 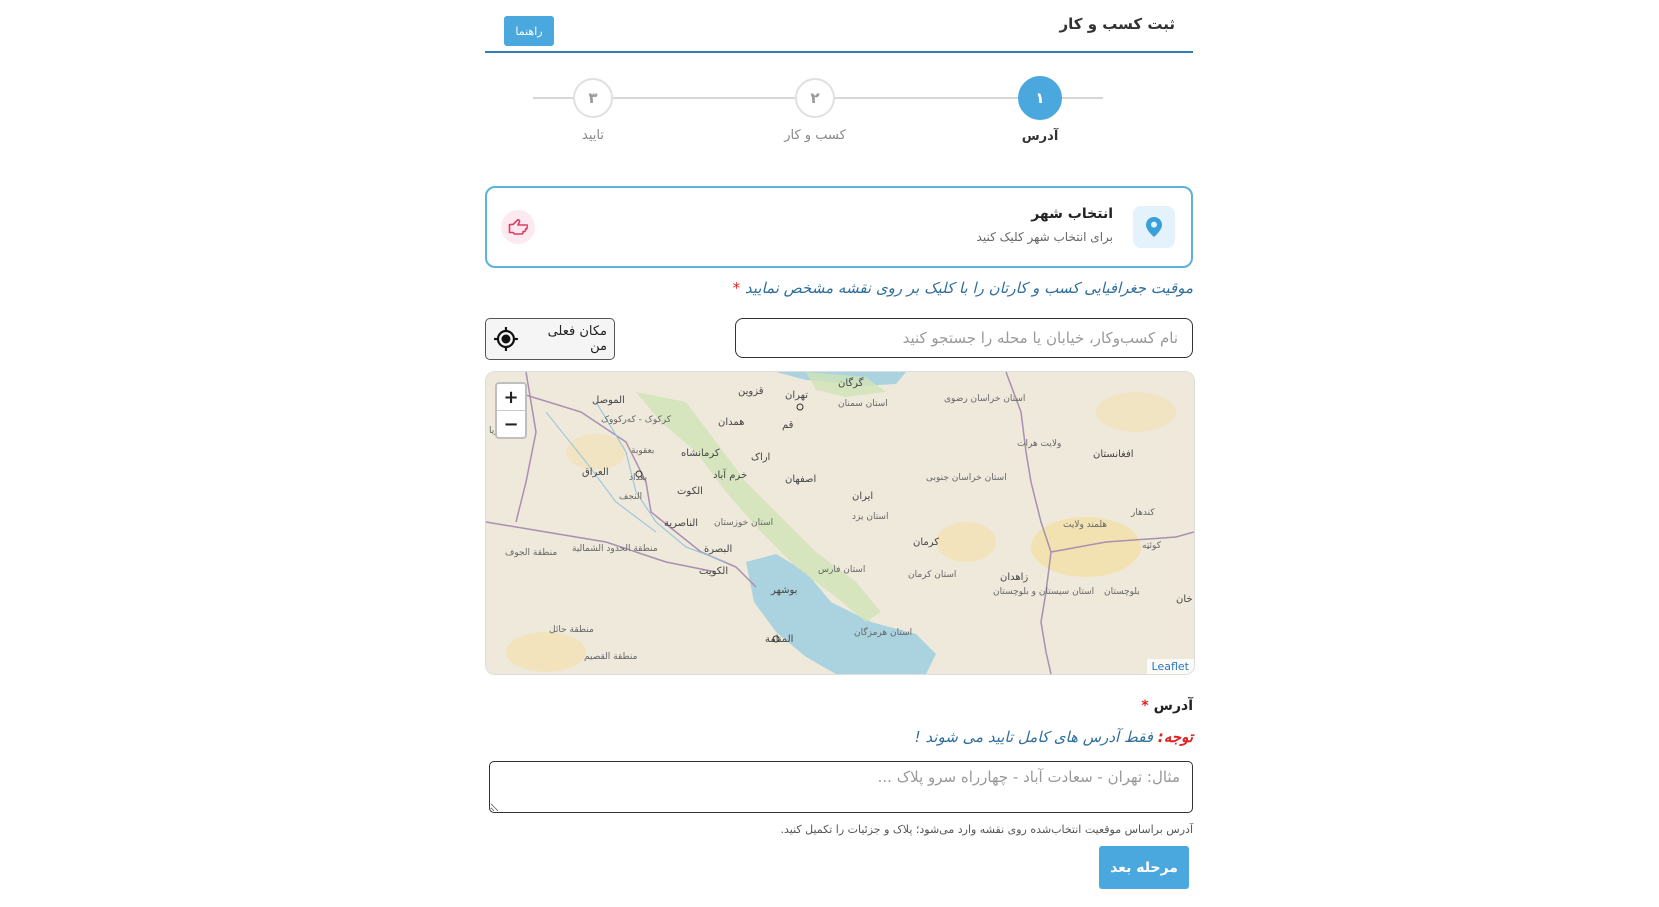 I want to click on map-label: کوئټه, so click(x=1151, y=546).